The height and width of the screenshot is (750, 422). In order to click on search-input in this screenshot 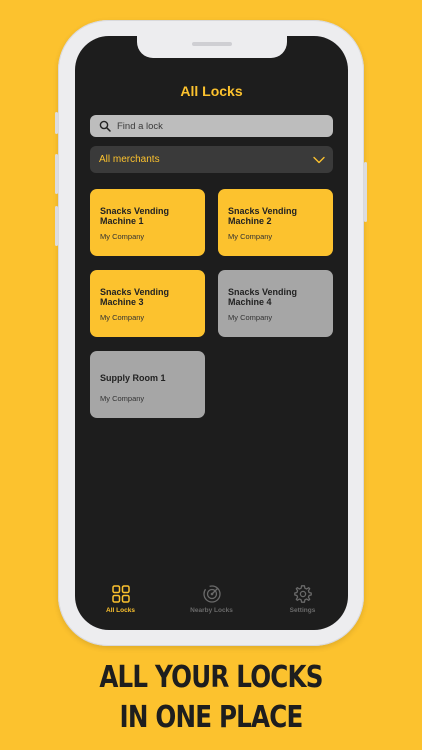, I will do `click(217, 126)`.